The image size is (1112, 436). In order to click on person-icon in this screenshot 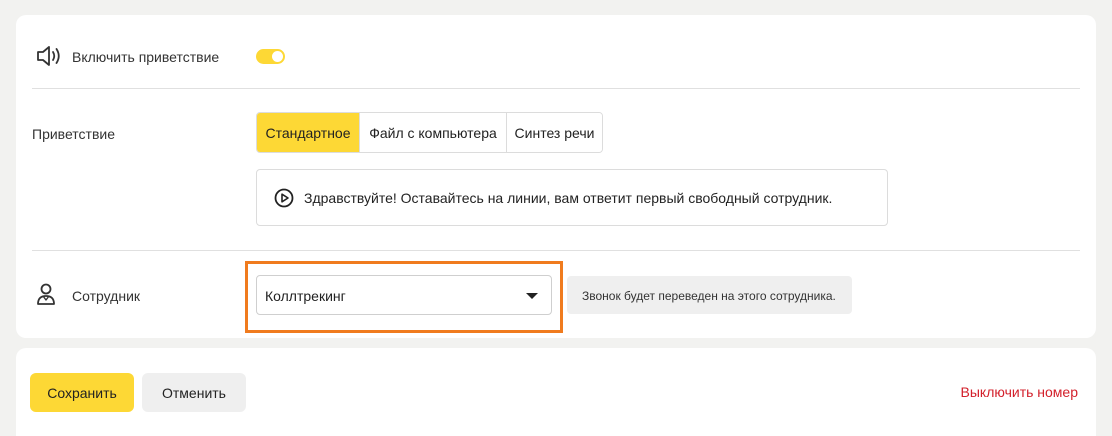, I will do `click(46, 294)`.